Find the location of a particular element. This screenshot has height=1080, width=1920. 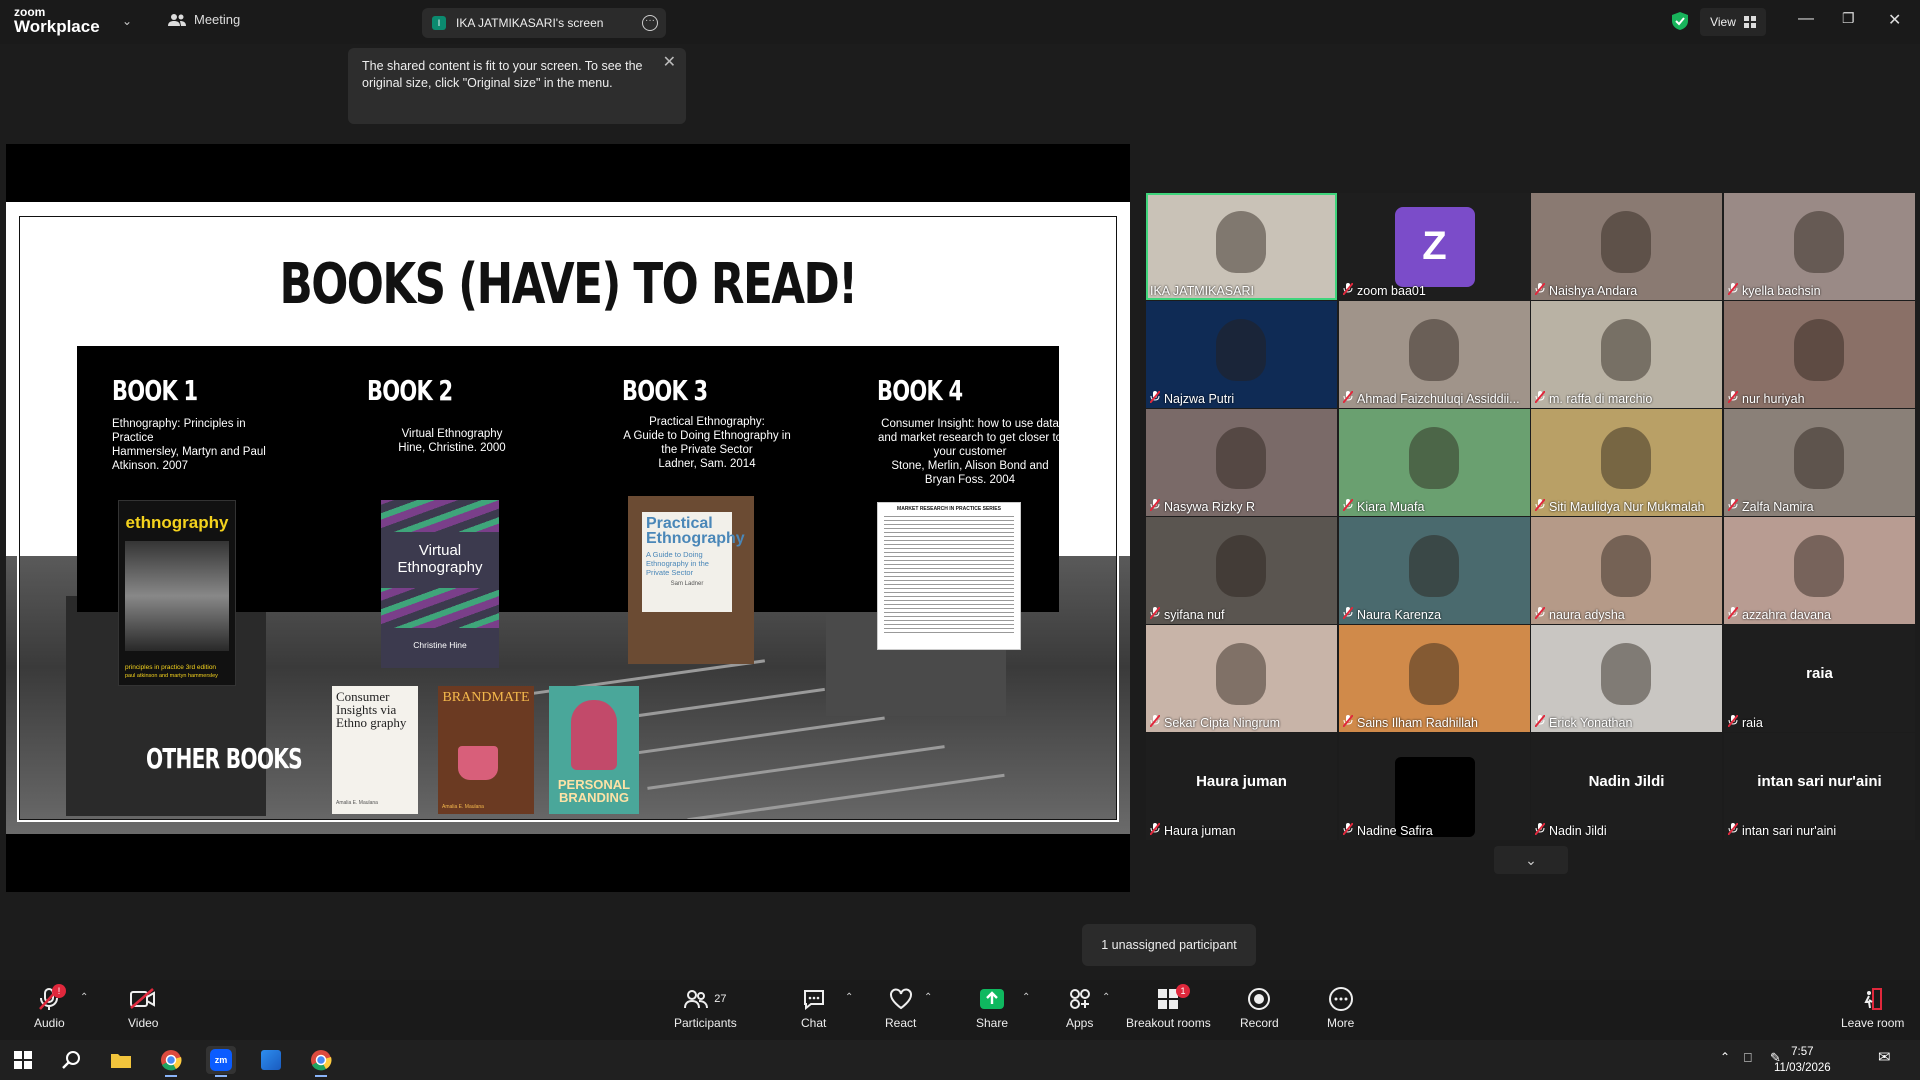

breakout-rooms-button: Breakout rooms 1 is located at coordinates (1168, 1007).